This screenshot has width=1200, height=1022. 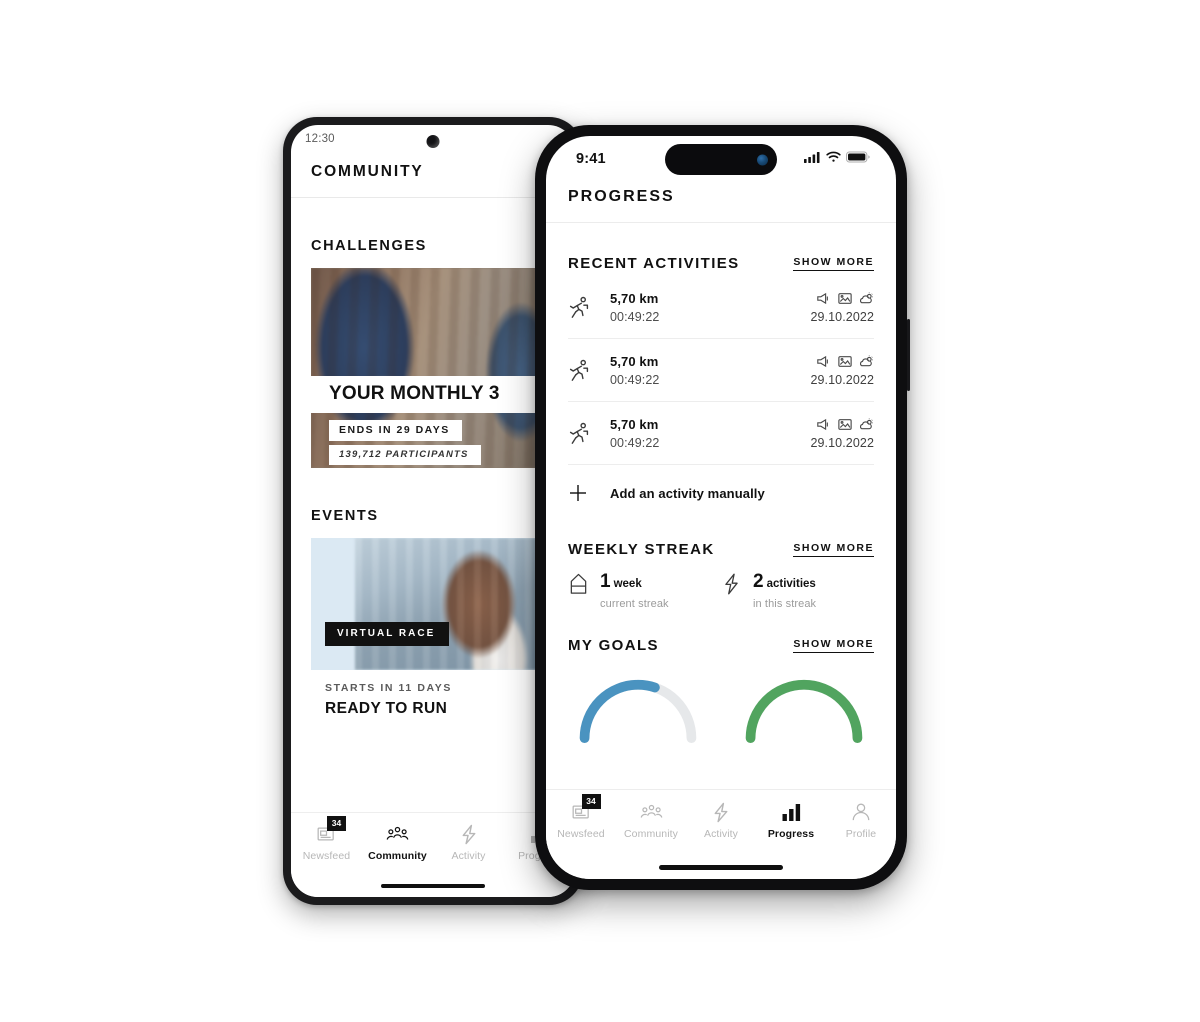 What do you see at coordinates (414, 393) in the screenshot?
I see `challenge-title: YOUR MONTHLY 3` at bounding box center [414, 393].